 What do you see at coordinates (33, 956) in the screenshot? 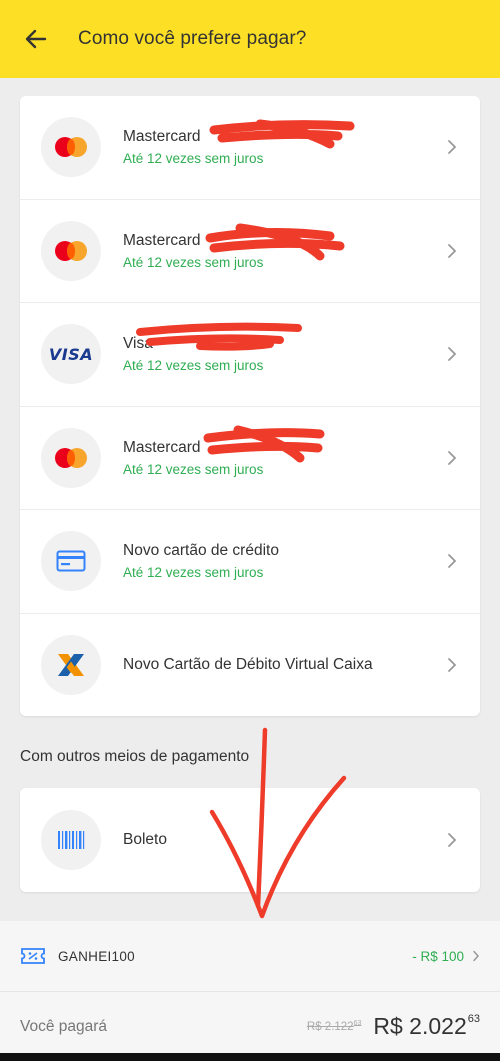
I see `coupon-ticket-icon` at bounding box center [33, 956].